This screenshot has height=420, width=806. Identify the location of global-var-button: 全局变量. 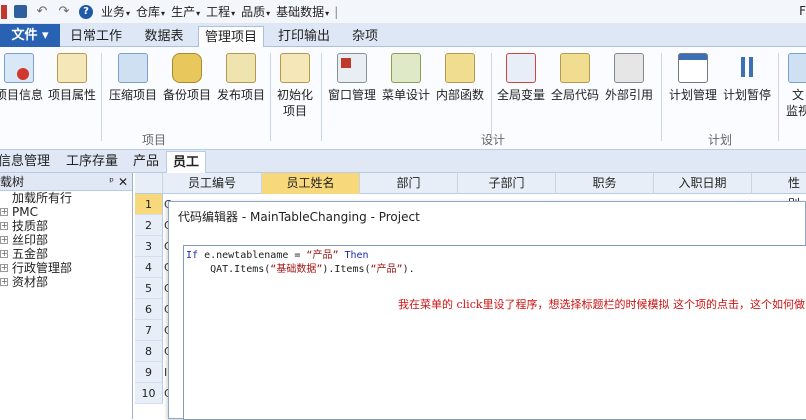
(521, 86).